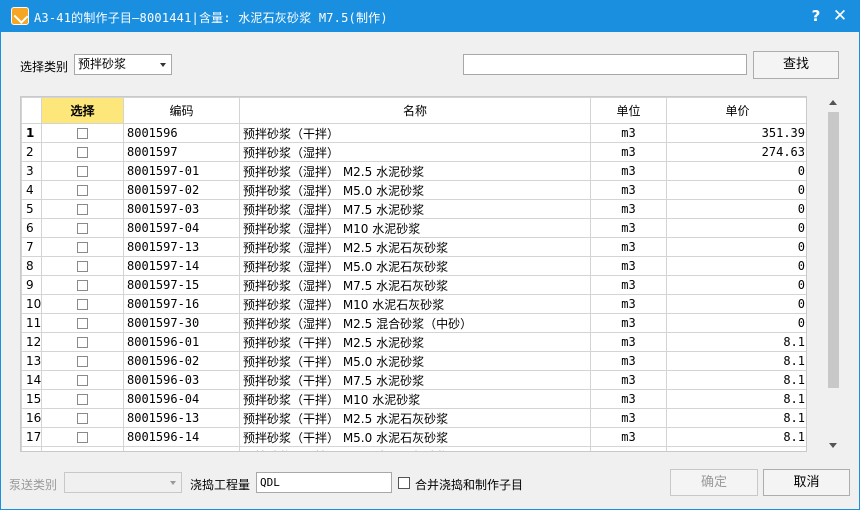  I want to click on name-cell: 预拌砂浆（干拌） M7.5 水泥砂浆, so click(415, 380).